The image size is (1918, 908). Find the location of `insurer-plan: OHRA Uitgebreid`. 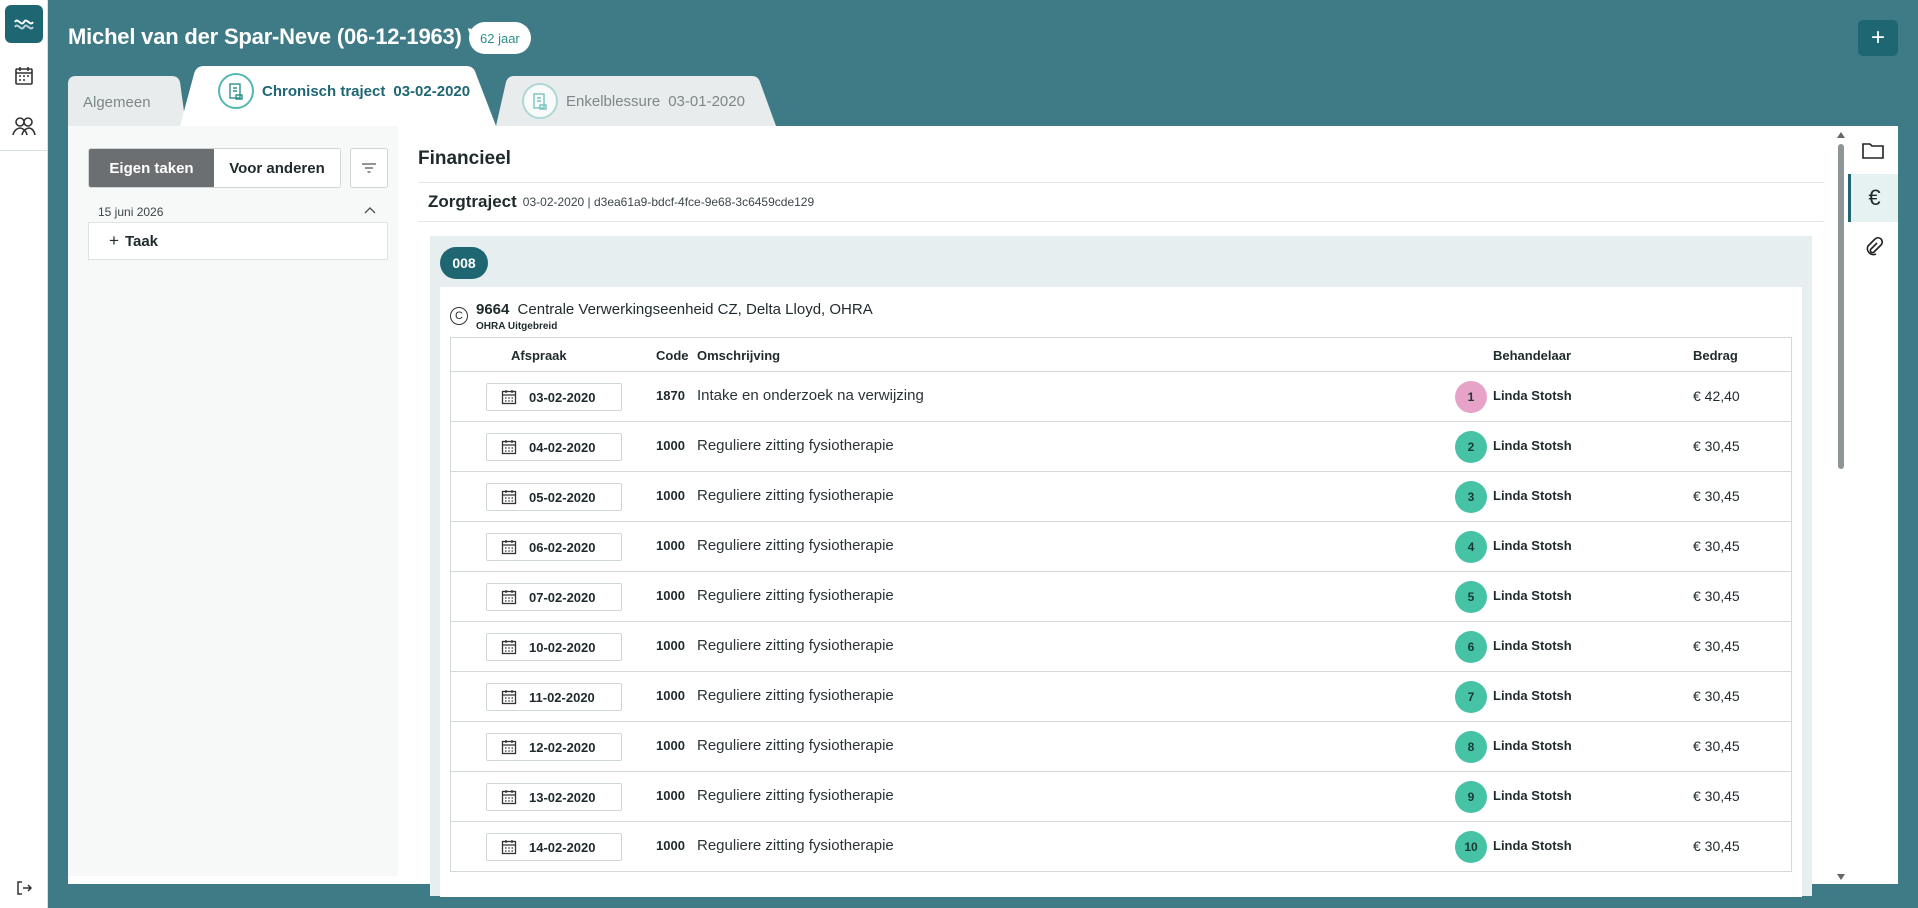

insurer-plan: OHRA Uitgebreid is located at coordinates (517, 326).